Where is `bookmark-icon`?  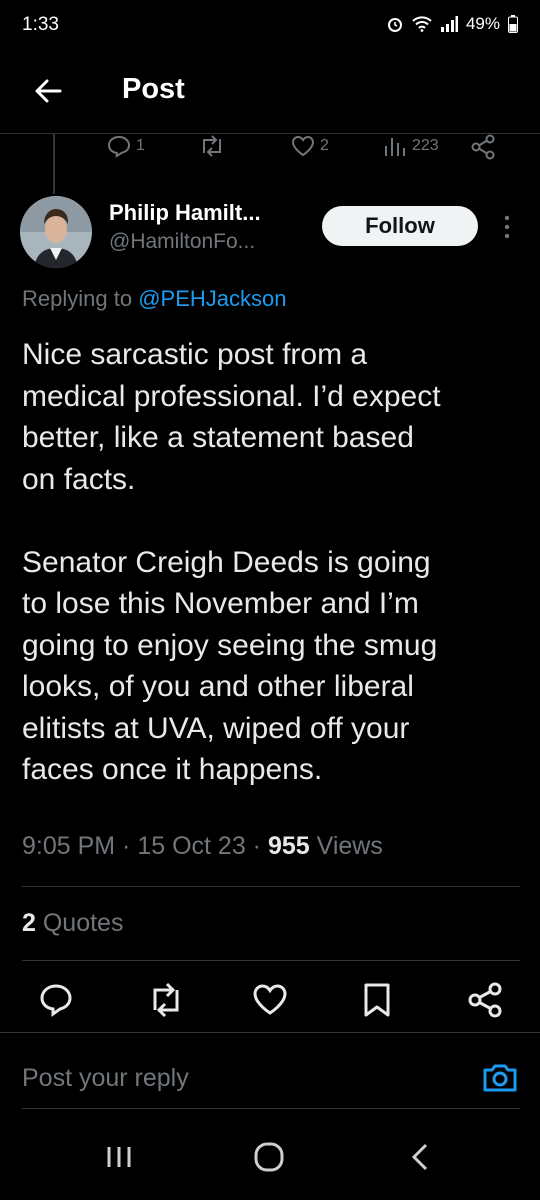 bookmark-icon is located at coordinates (377, 1000).